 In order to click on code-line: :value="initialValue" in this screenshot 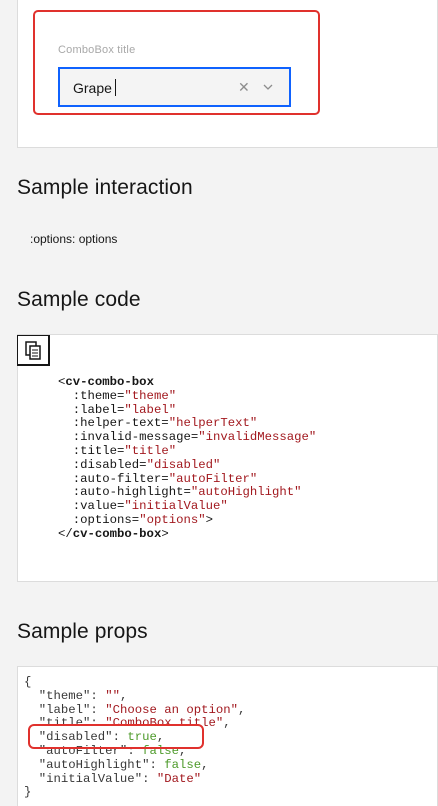, I will do `click(187, 506)`.